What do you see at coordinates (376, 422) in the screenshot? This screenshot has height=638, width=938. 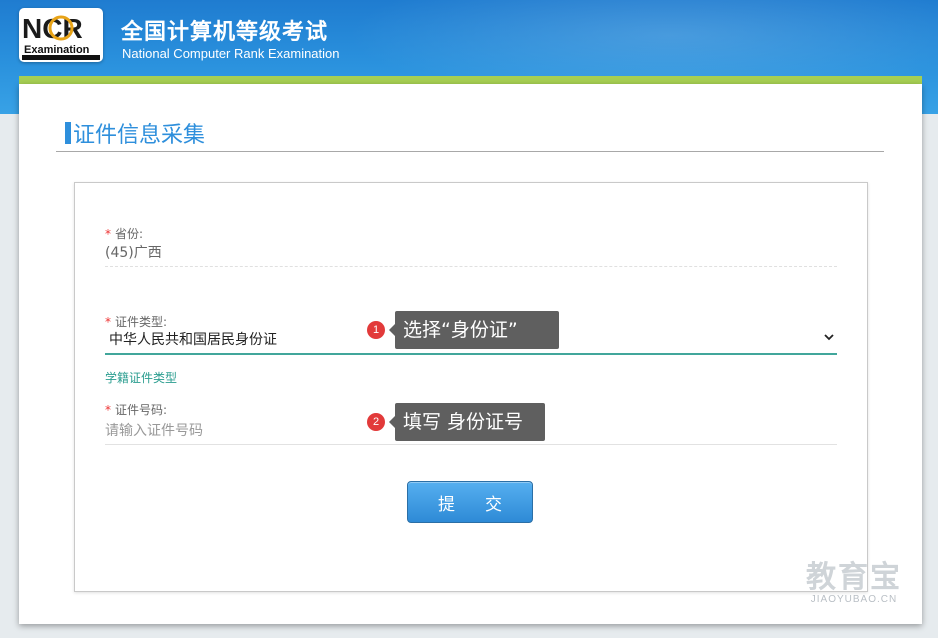 I see `step-badge-2: 2` at bounding box center [376, 422].